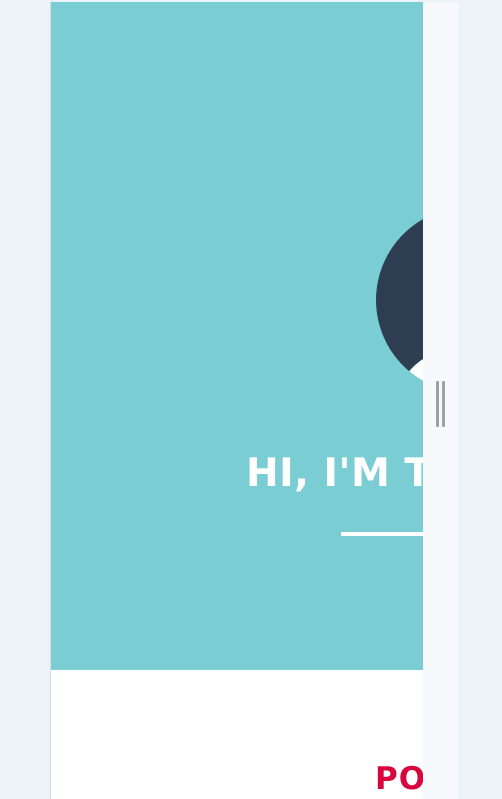 The width and height of the screenshot is (502, 799). Describe the element at coordinates (443, 404) in the screenshot. I see `grip-bar-right` at that location.